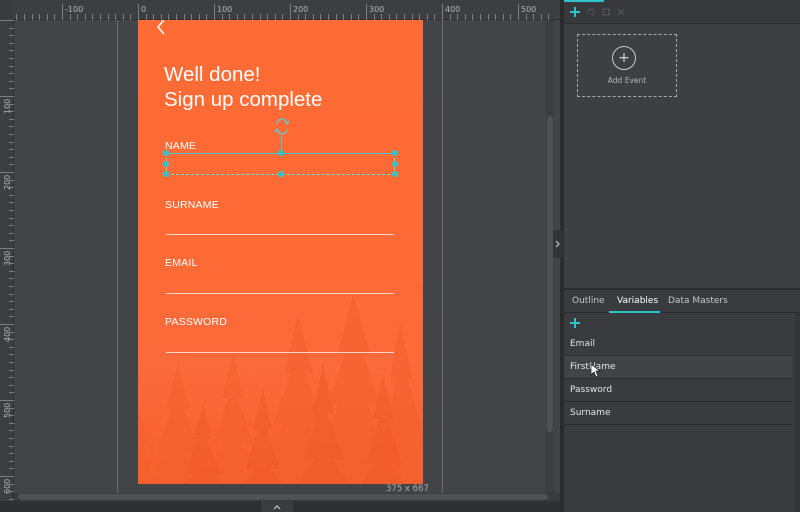  I want to click on name-input-selection, so click(280, 163).